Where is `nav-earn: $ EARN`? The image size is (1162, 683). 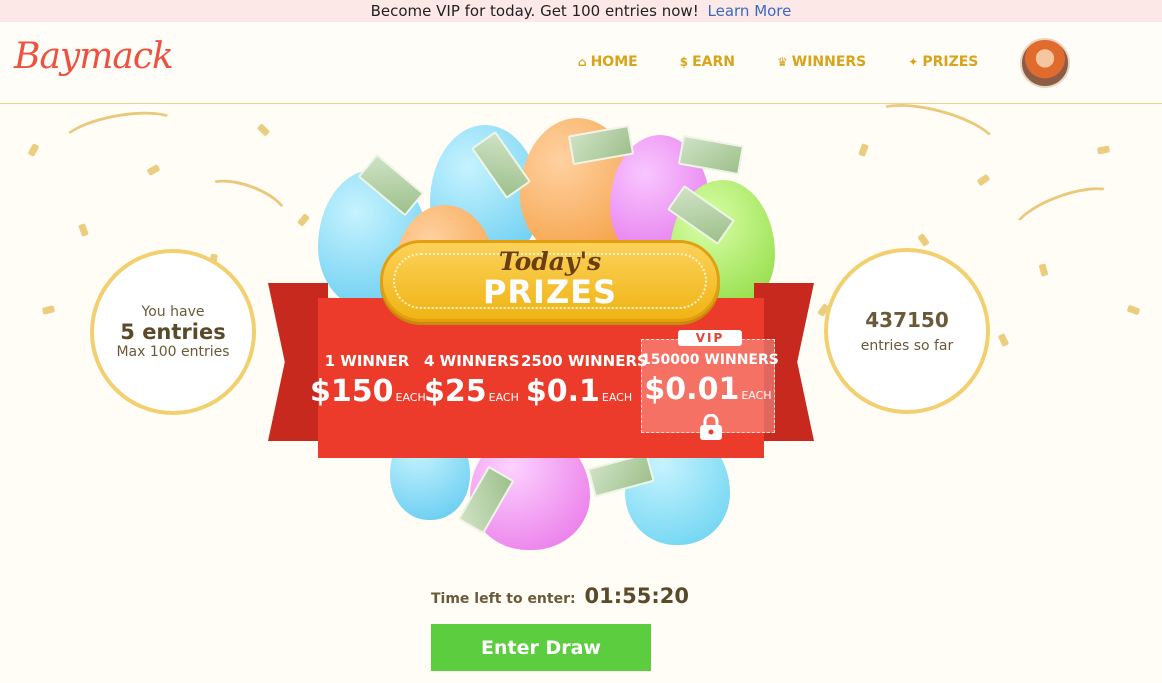 nav-earn: $ EARN is located at coordinates (707, 62).